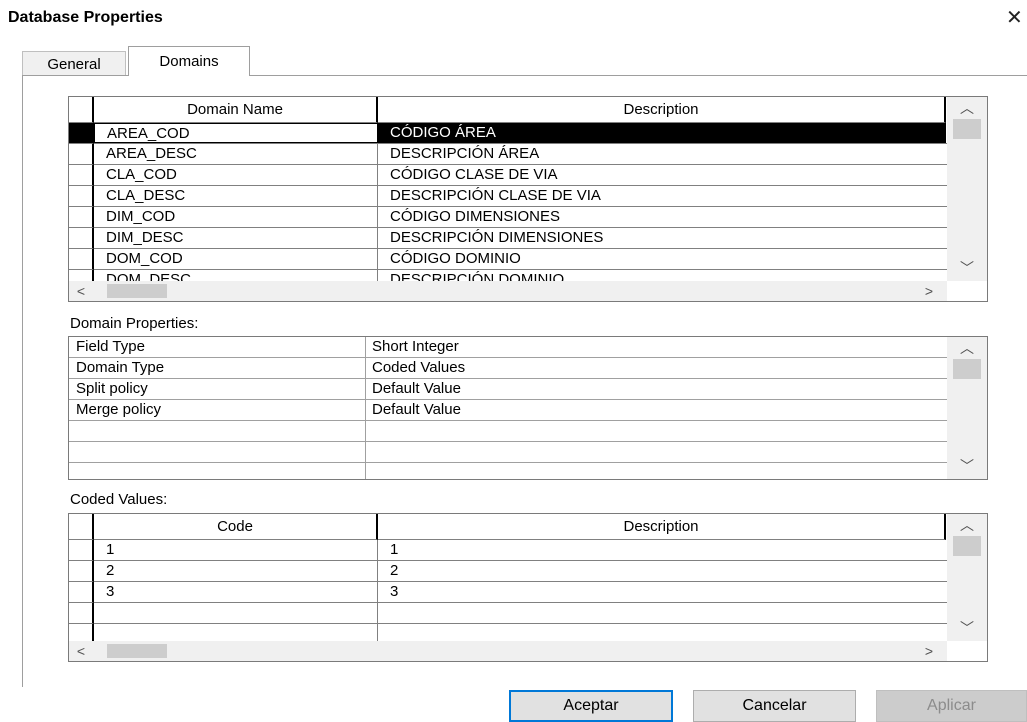  Describe the element at coordinates (967, 189) in the screenshot. I see `domains-vscroll: ︿ ﹀` at that location.